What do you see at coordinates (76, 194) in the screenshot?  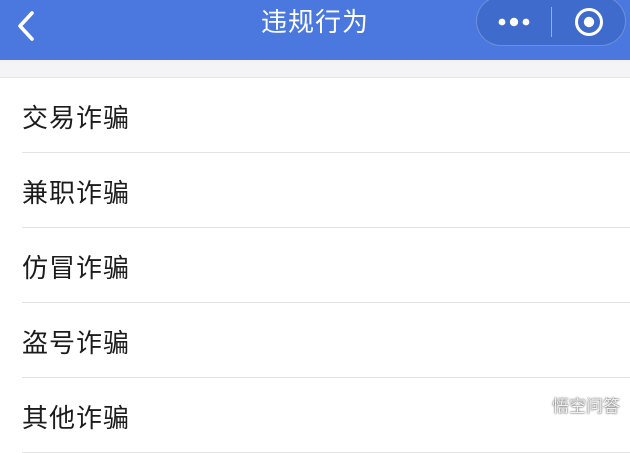 I see `list-item-label: 兼职诈骗` at bounding box center [76, 194].